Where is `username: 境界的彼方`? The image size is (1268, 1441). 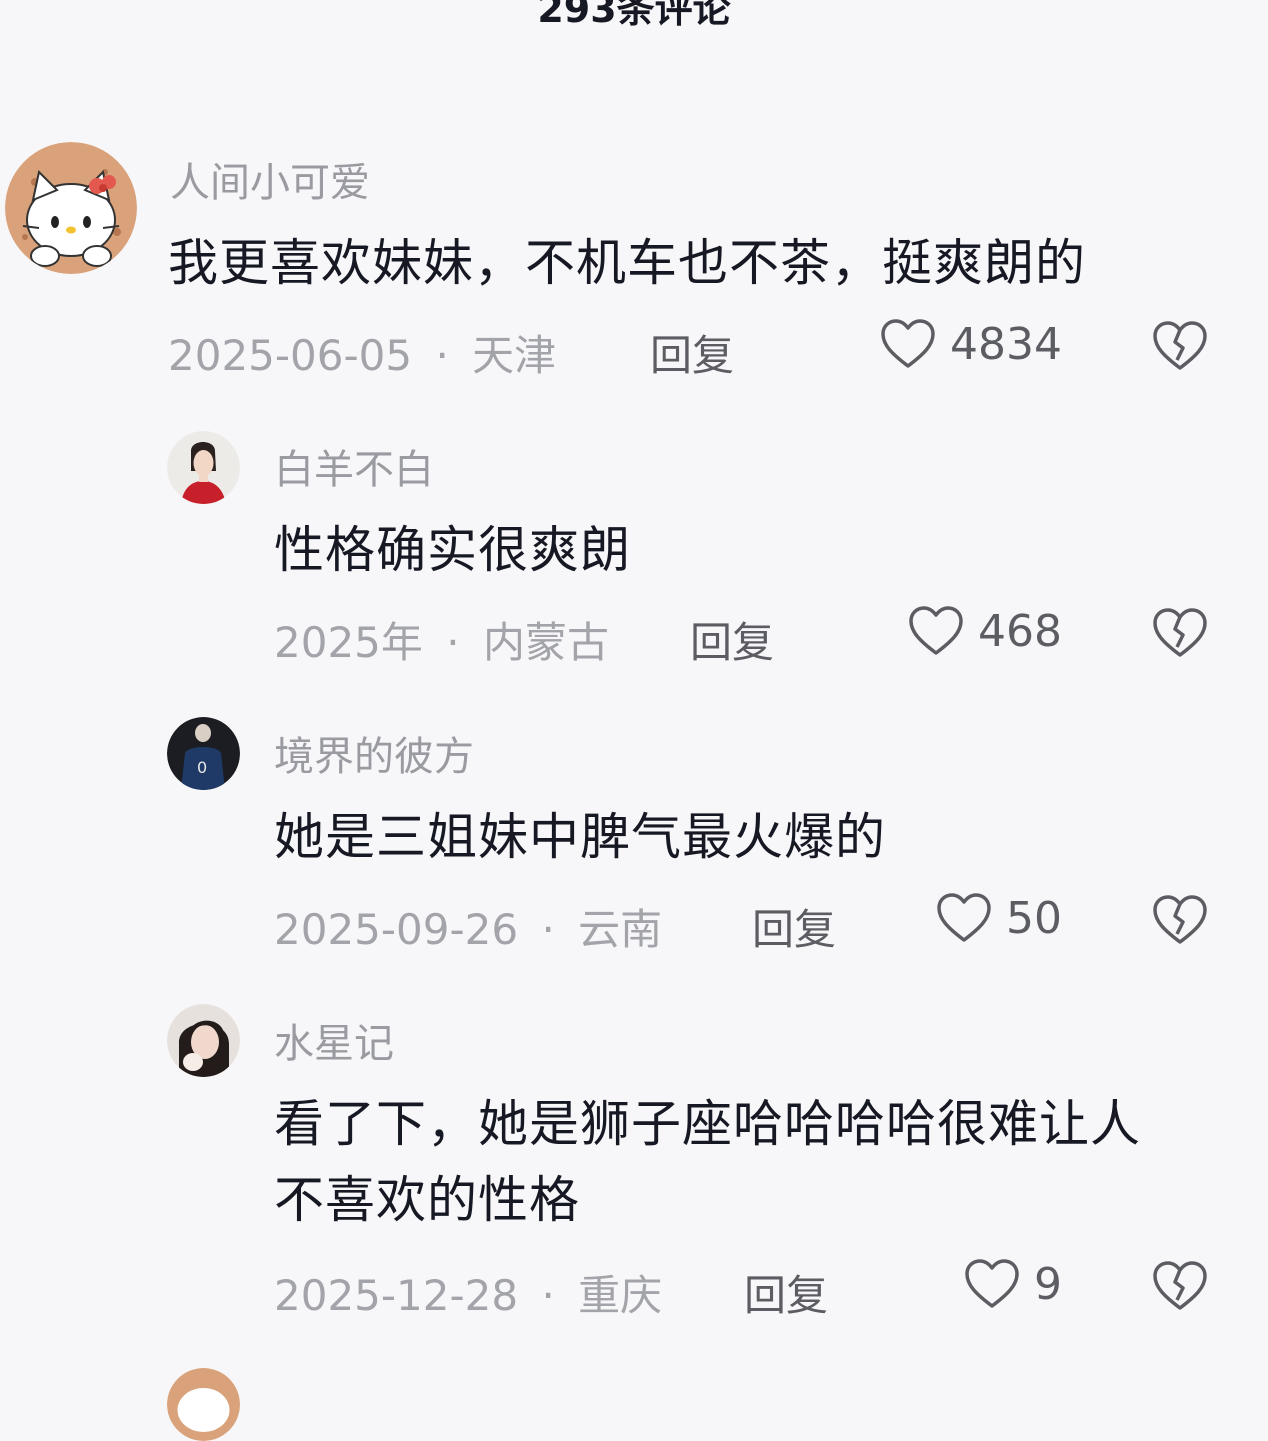 username: 境界的彼方 is located at coordinates (374, 753).